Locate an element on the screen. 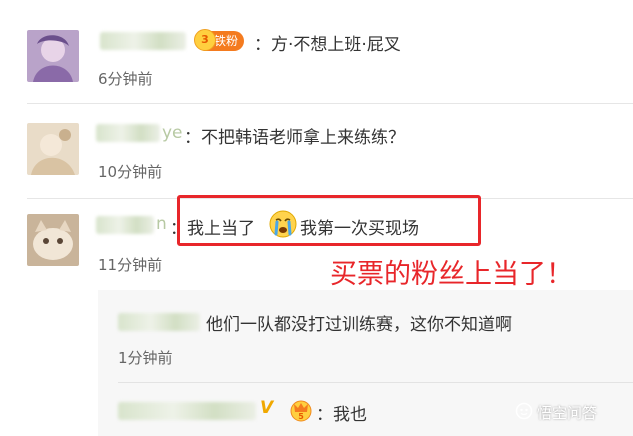  comment-text: ：不把韩语老师拿上来练练？ is located at coordinates (294, 138).